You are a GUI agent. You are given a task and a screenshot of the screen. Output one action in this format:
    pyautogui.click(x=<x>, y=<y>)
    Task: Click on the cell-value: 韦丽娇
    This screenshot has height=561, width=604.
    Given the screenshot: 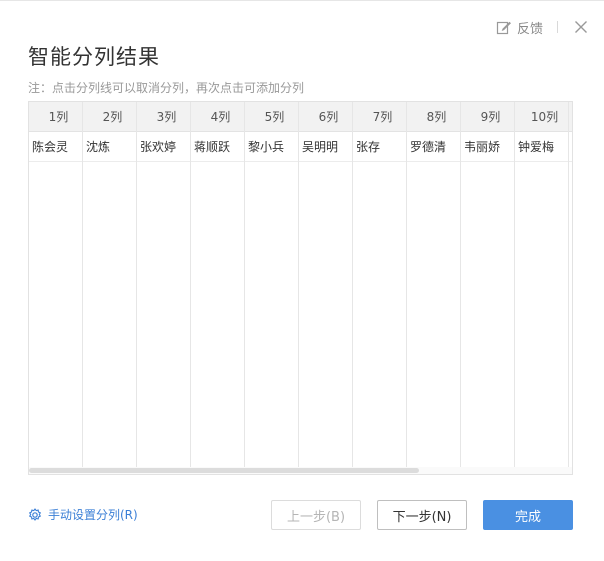 What is the action you would take?
    pyautogui.click(x=487, y=147)
    